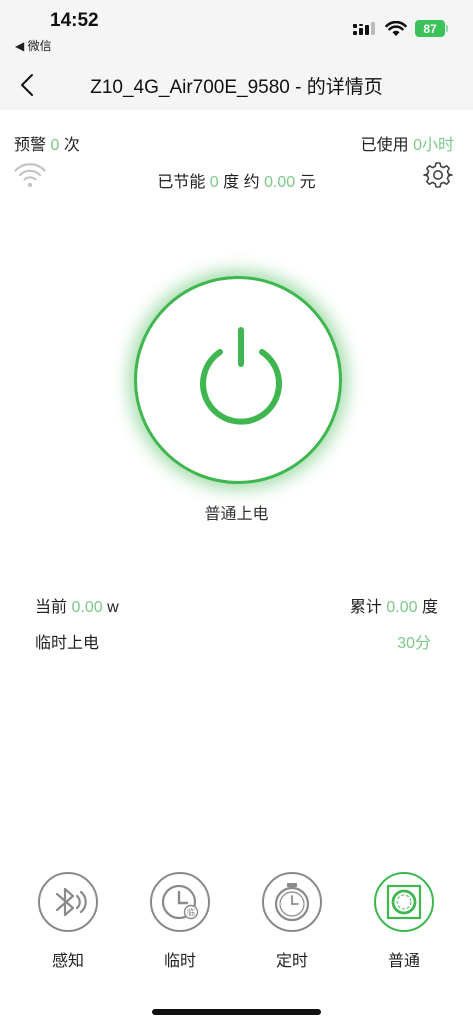  I want to click on tab-timer-button, so click(292, 902).